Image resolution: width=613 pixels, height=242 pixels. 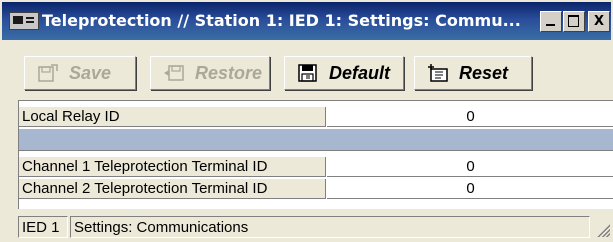 What do you see at coordinates (330, 227) in the screenshot?
I see `status-context: Settings: Communications` at bounding box center [330, 227].